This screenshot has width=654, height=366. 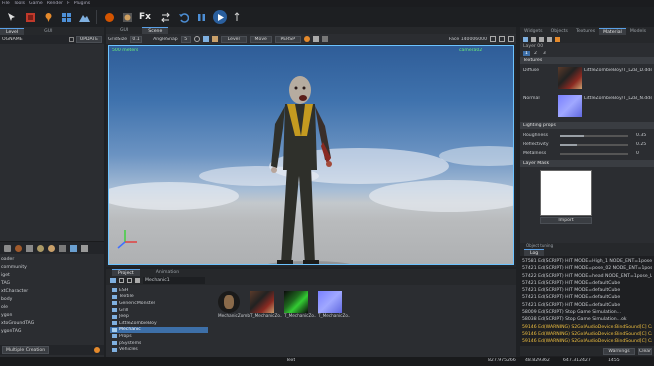 I want to click on folder-item: LittleZombieBoy, so click(x=159, y=323).